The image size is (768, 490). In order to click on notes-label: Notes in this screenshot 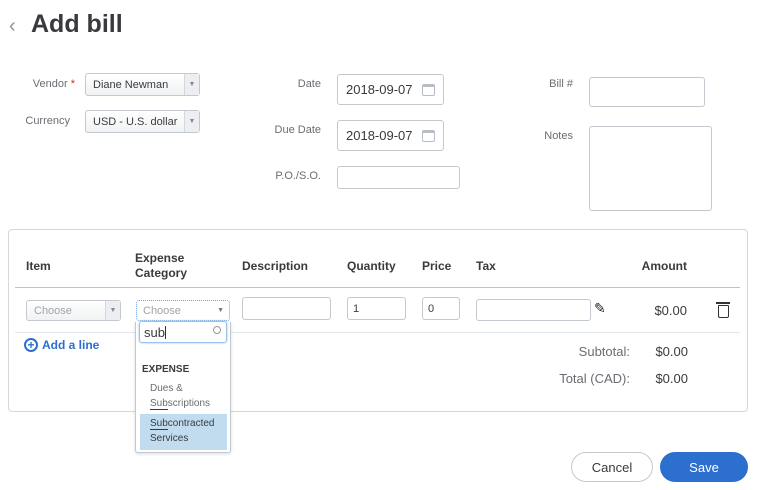, I will do `click(558, 136)`.